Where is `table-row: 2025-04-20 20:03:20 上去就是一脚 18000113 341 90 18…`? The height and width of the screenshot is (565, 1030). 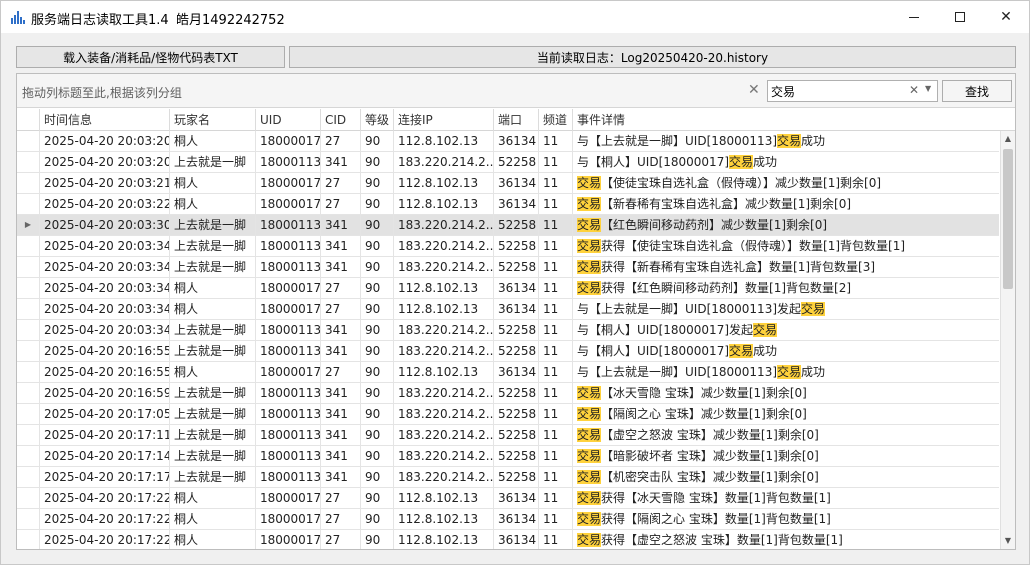 table-row: 2025-04-20 20:03:20 上去就是一脚 18000113 341 90 18… is located at coordinates (508, 162).